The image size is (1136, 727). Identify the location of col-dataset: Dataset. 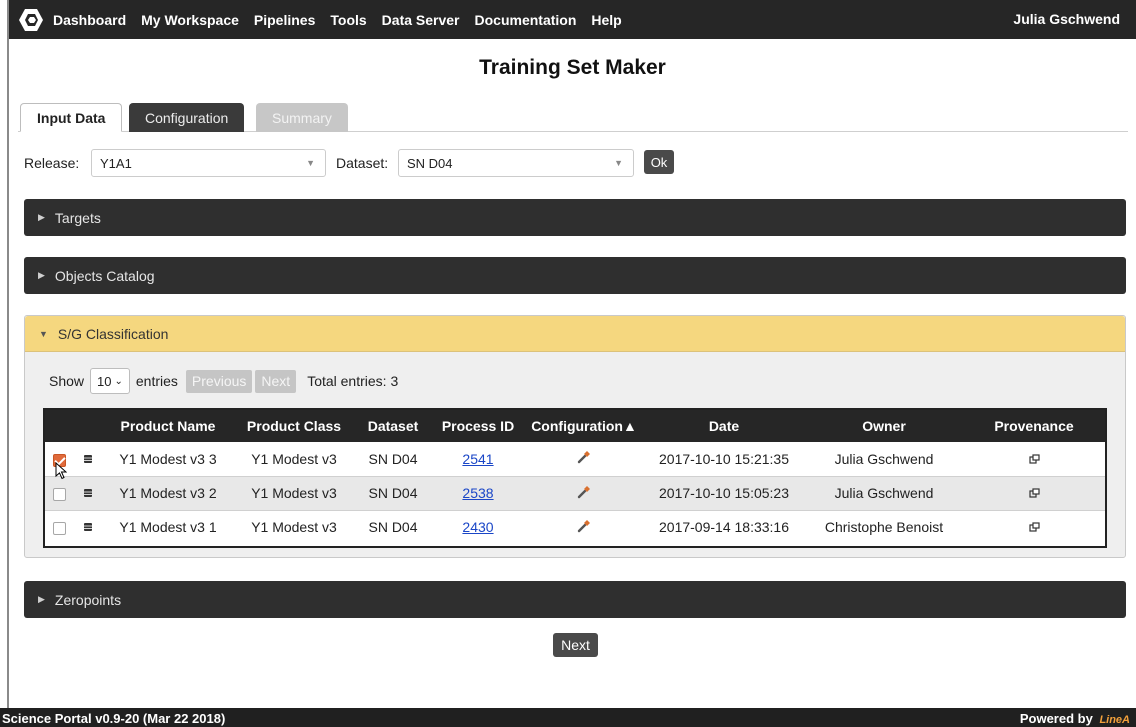
(393, 426).